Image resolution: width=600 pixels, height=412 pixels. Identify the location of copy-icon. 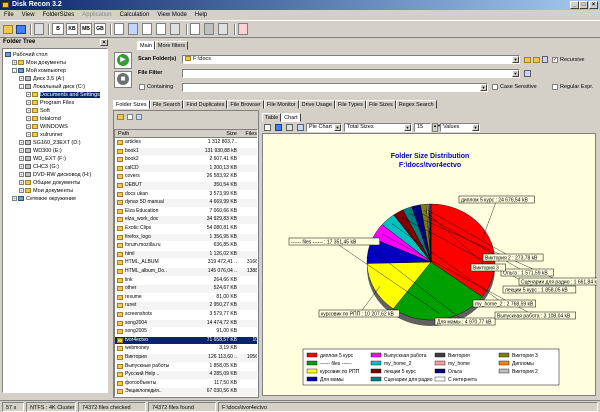
(267, 127).